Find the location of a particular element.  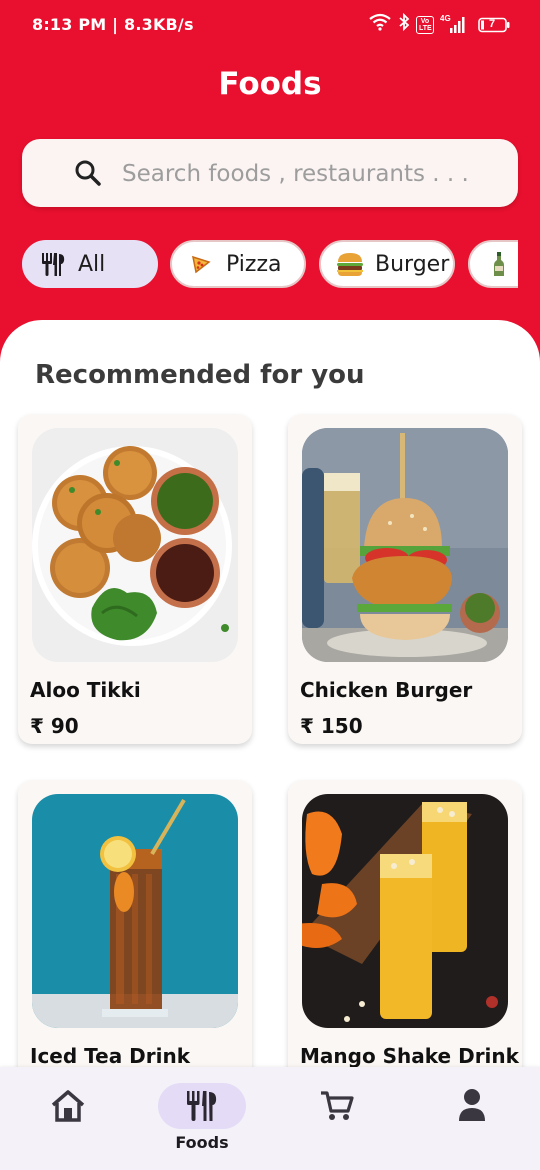

category-chip-pizza: Pizza is located at coordinates (238, 264).